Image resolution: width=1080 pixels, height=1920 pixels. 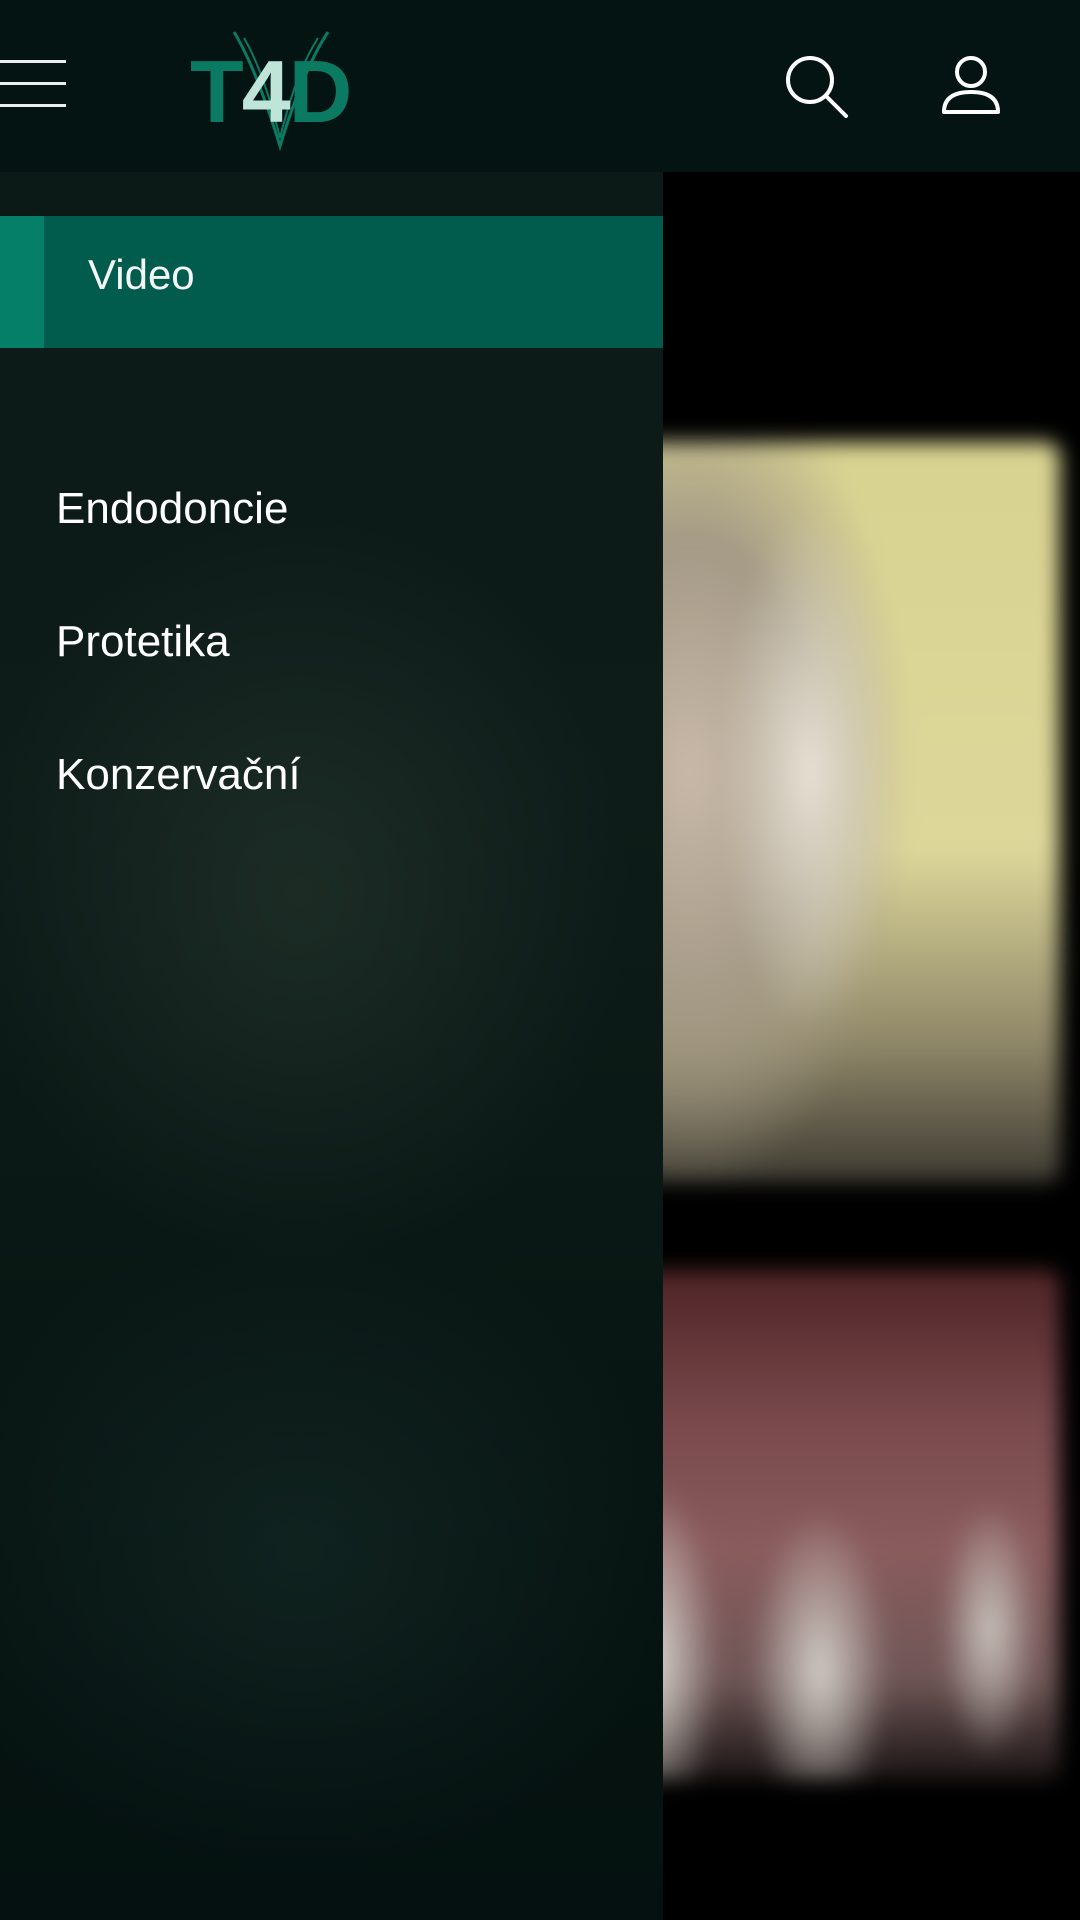 I want to click on logo-text: T4D, so click(x=271, y=91).